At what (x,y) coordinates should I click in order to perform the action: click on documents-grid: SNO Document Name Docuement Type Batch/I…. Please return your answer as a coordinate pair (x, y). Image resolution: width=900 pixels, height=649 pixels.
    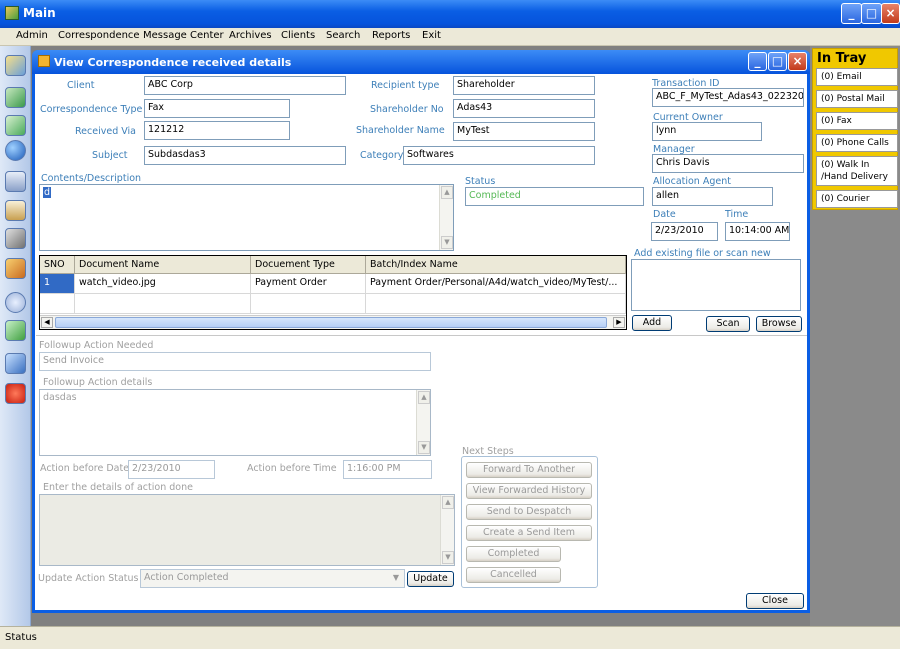
    Looking at the image, I should click on (333, 292).